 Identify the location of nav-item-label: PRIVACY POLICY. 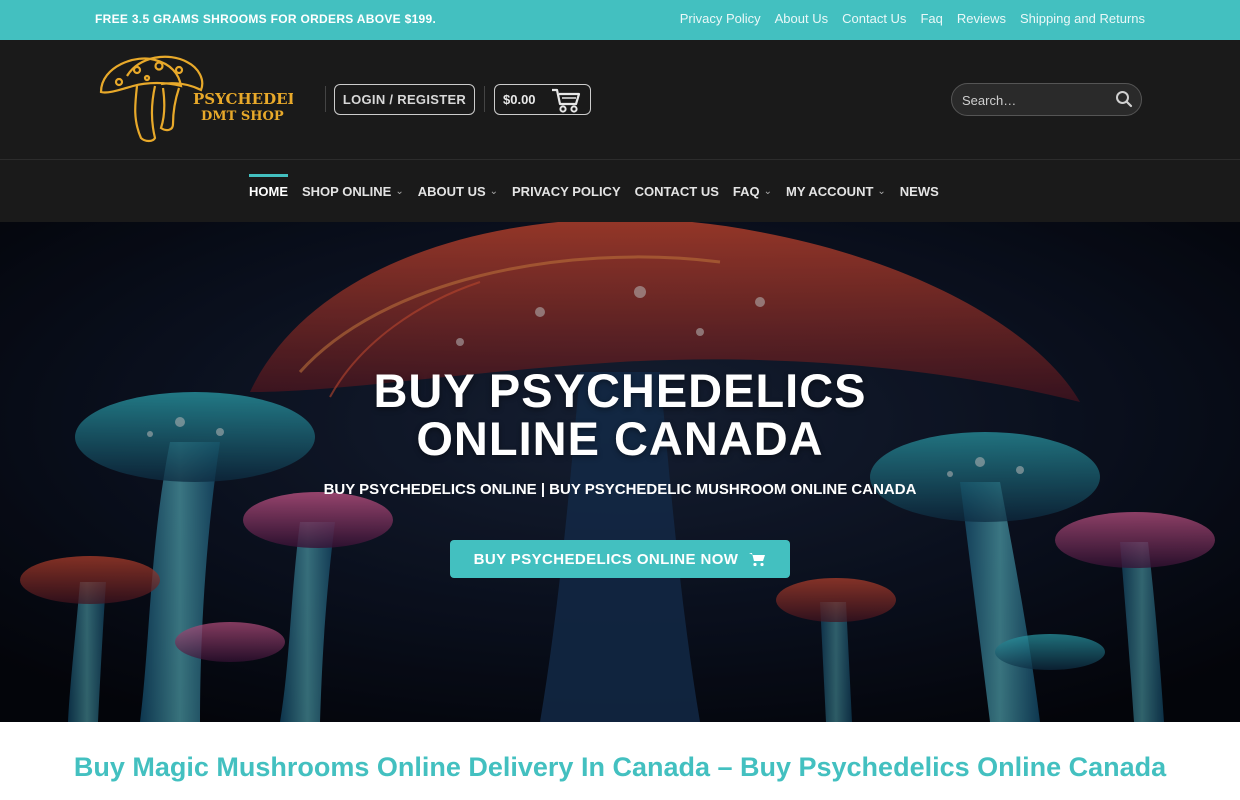
(566, 191).